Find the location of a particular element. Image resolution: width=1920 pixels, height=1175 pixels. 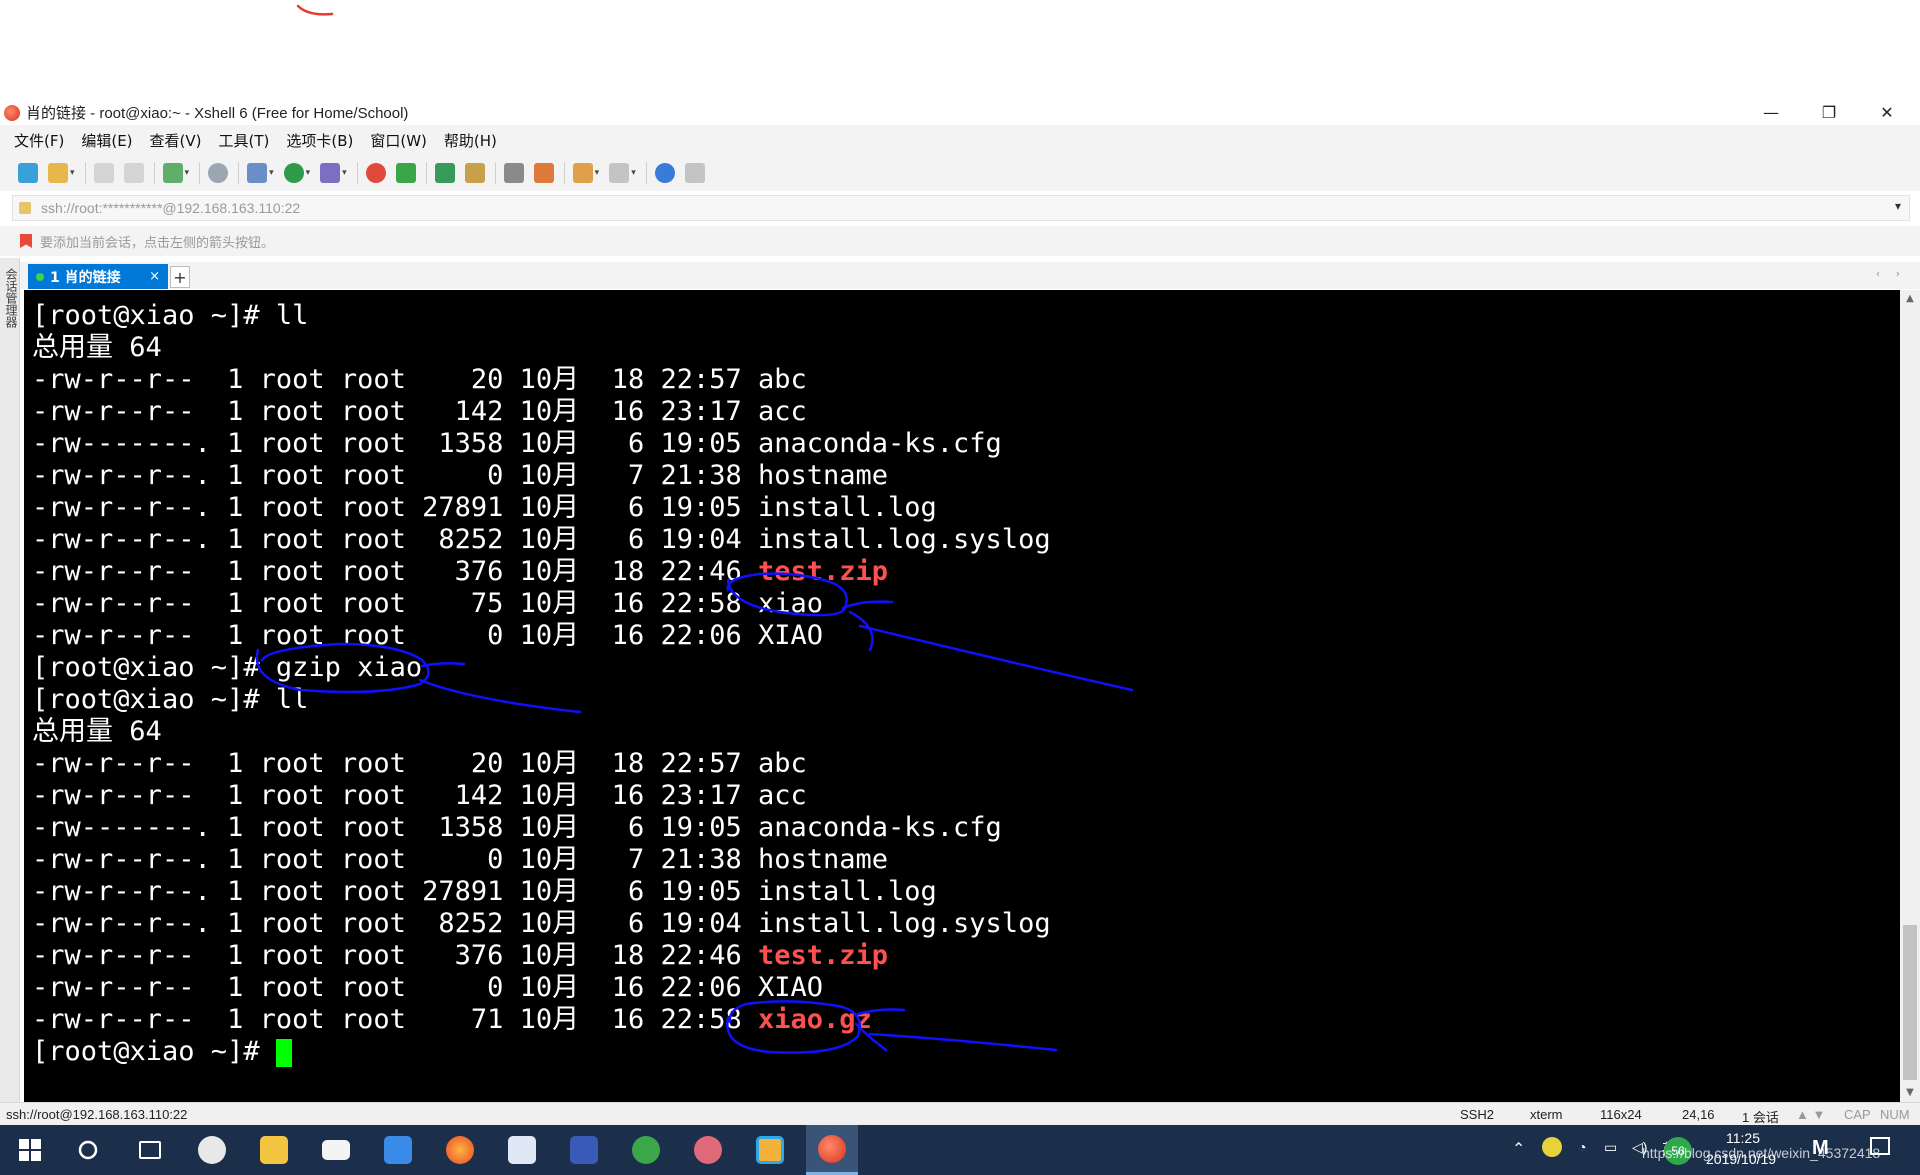

menu-view: 查看(V) is located at coordinates (176, 140).